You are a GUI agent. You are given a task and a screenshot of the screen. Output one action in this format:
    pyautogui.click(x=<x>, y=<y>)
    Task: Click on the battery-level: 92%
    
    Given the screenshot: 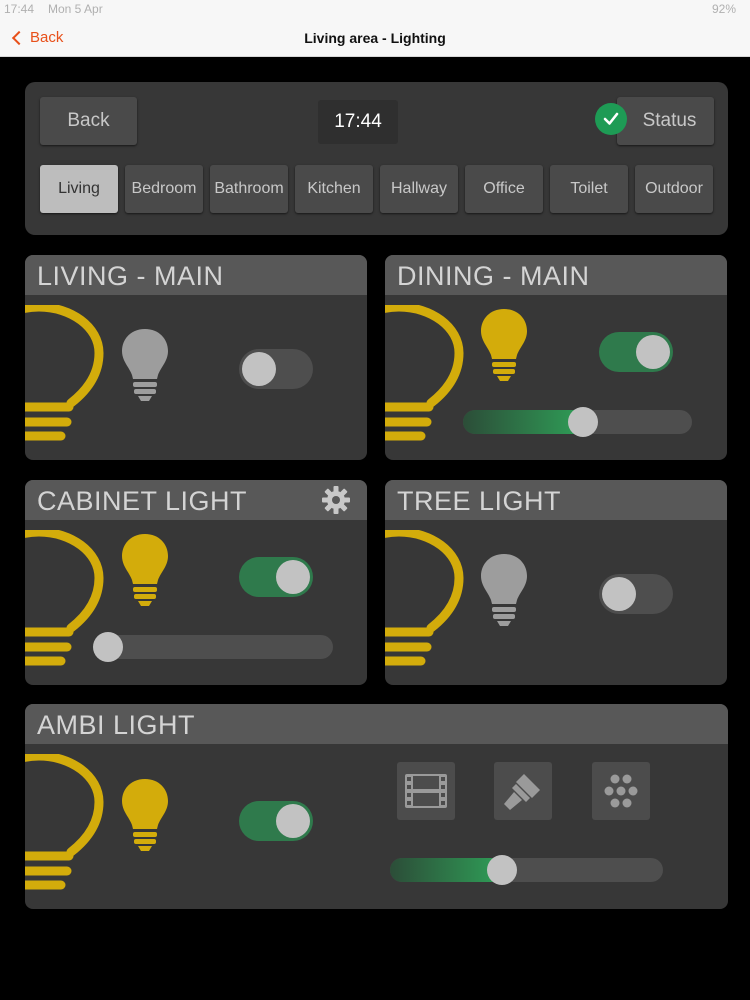 What is the action you would take?
    pyautogui.click(x=723, y=9)
    